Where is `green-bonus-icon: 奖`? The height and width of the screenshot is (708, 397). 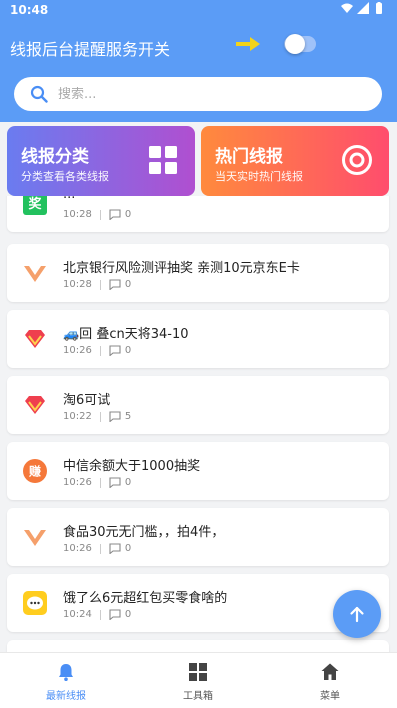
green-bonus-icon: 奖 is located at coordinates (35, 205).